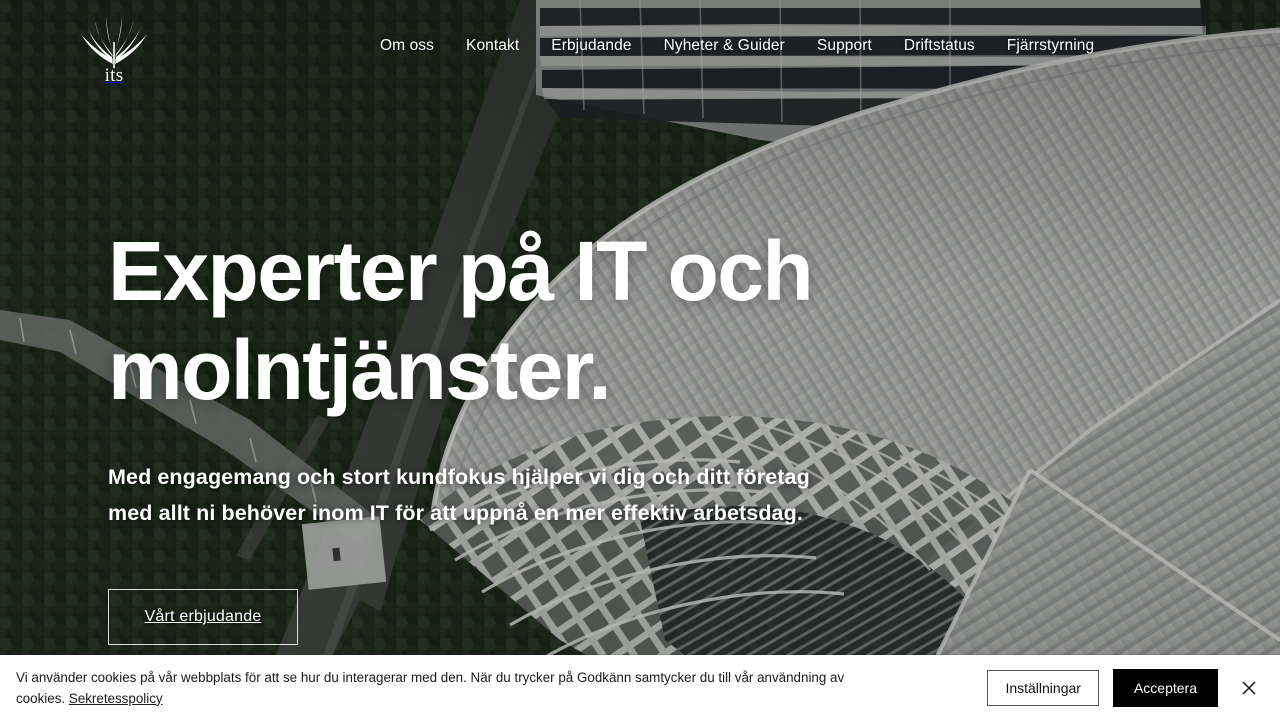  I want to click on nav-link-om-oss: Om oss, so click(407, 46).